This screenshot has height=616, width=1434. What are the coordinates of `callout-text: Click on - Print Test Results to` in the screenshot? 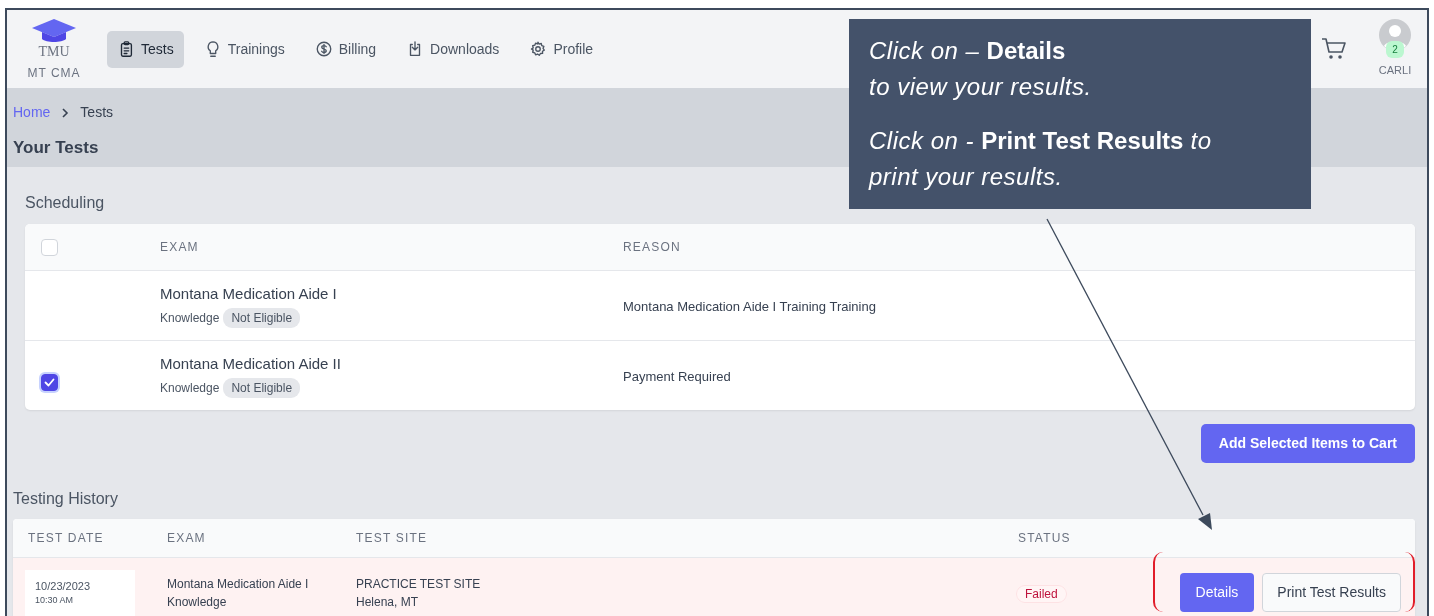 It's located at (1041, 141).